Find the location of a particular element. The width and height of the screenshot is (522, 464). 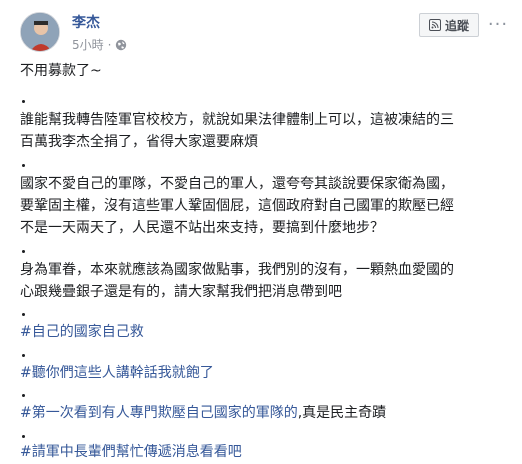

hashtag-link: #請軍中長輩們幫忙傳遞消息看看吧 is located at coordinates (131, 452).